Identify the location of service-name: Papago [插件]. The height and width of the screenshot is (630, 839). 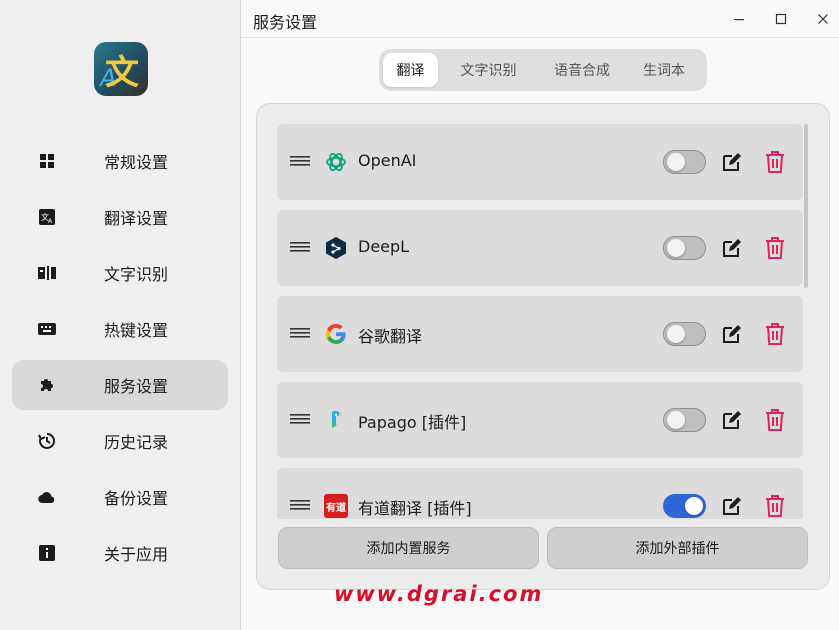
(412, 422).